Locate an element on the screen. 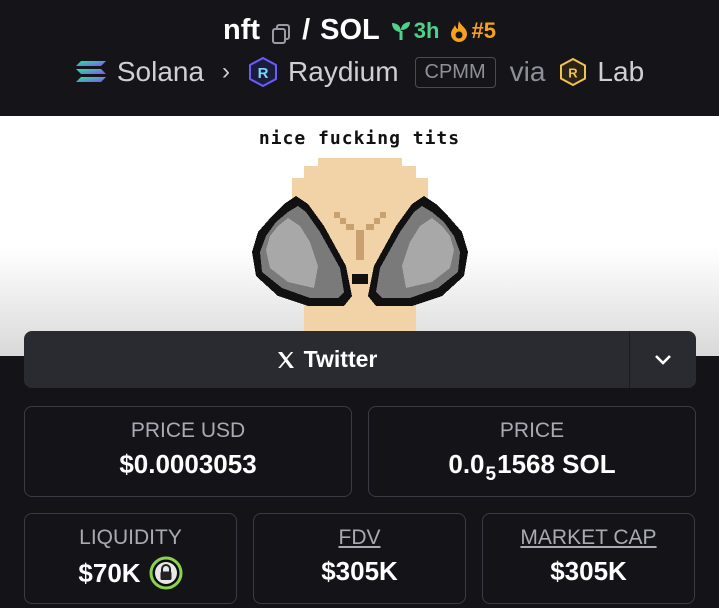  fire-icon is located at coordinates (459, 31).